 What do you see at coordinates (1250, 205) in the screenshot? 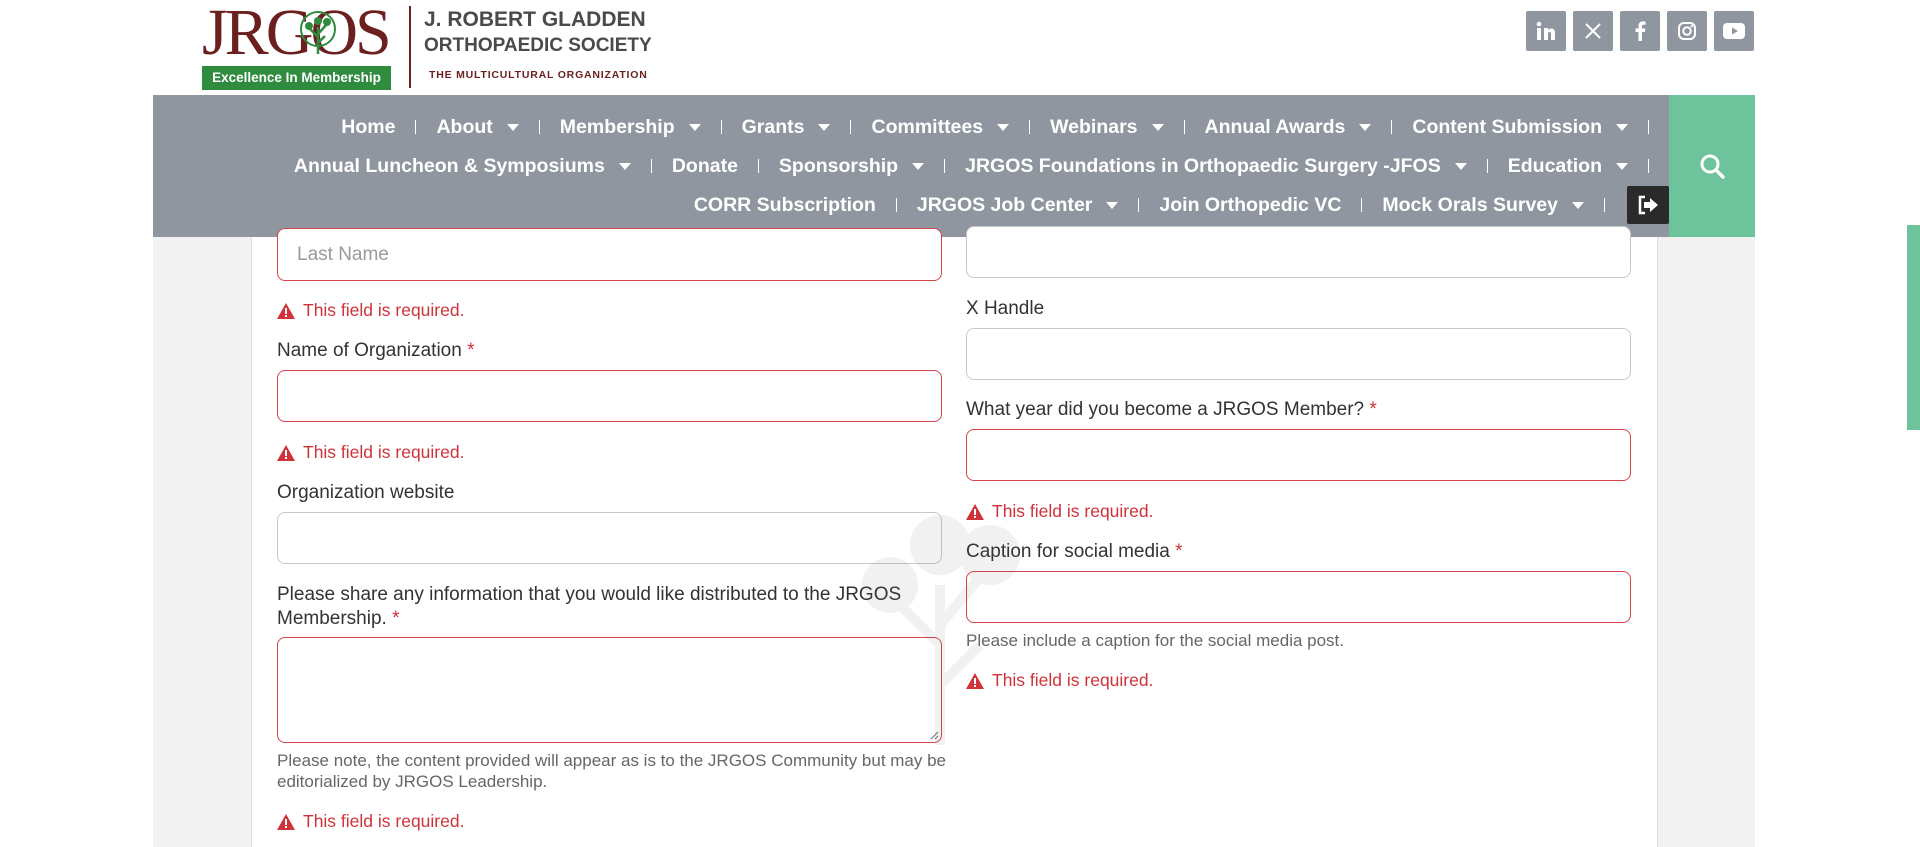
I see `nav-item-join-orthopedic-vc: Join Orthopedic VC` at bounding box center [1250, 205].